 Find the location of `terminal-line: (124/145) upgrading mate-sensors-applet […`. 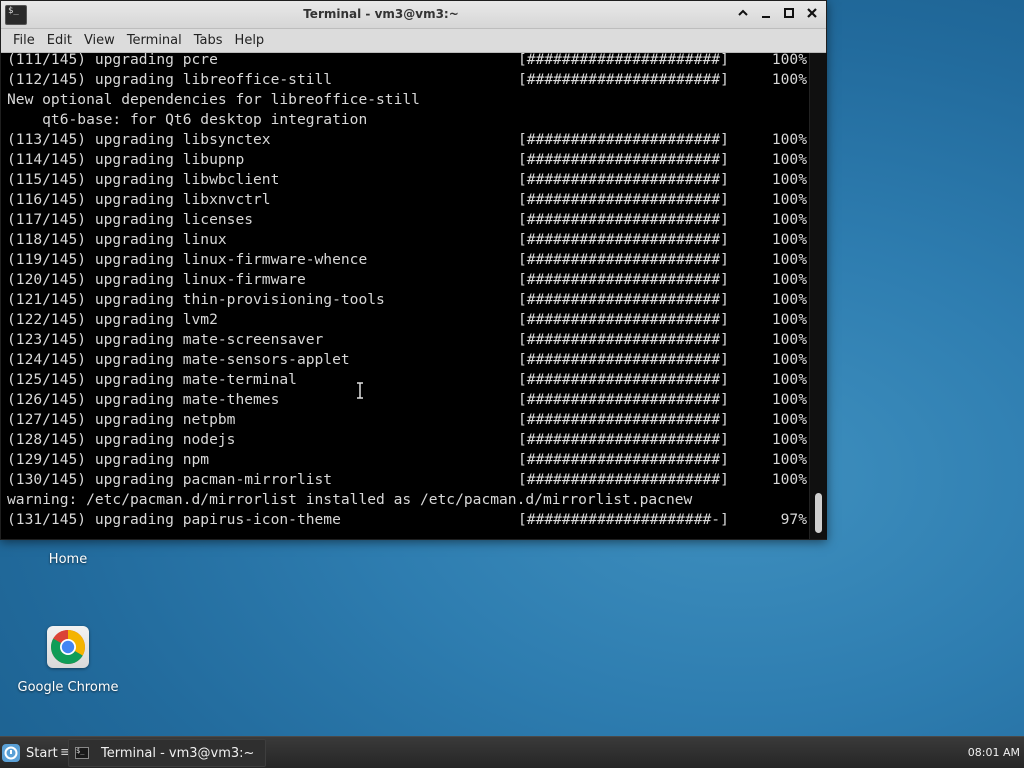

terminal-line: (124/145) upgrading mate-sensors-applet [… is located at coordinates (407, 360).